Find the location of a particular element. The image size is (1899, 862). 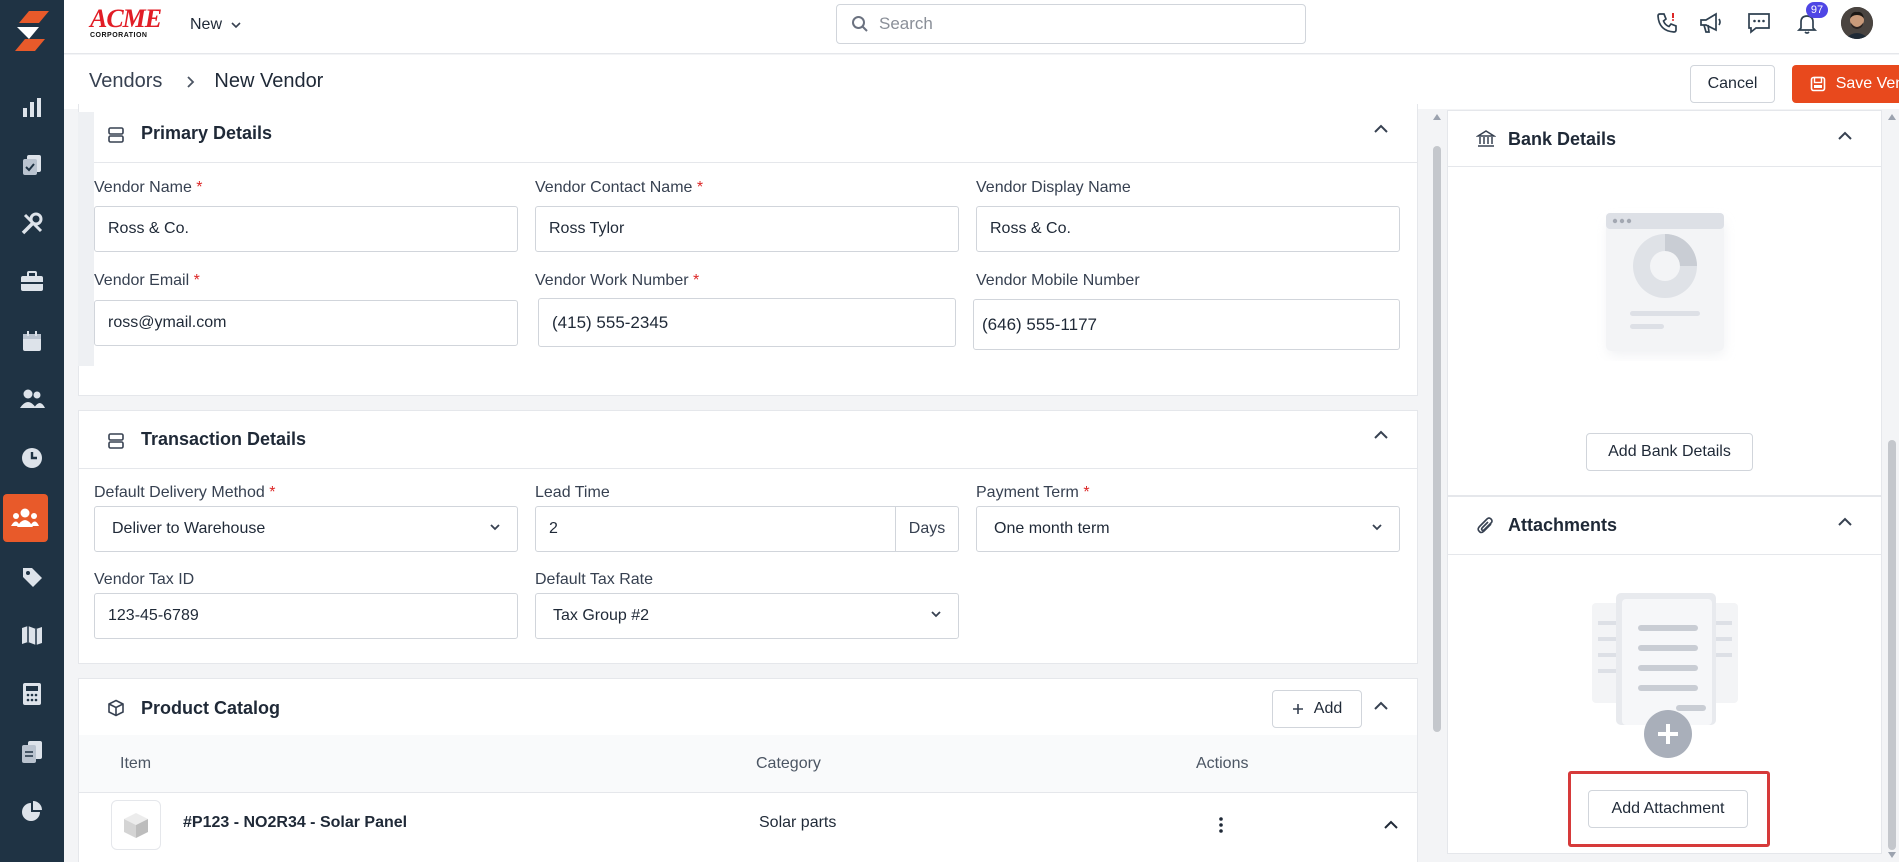

nav-more is located at coordinates (32, 854).